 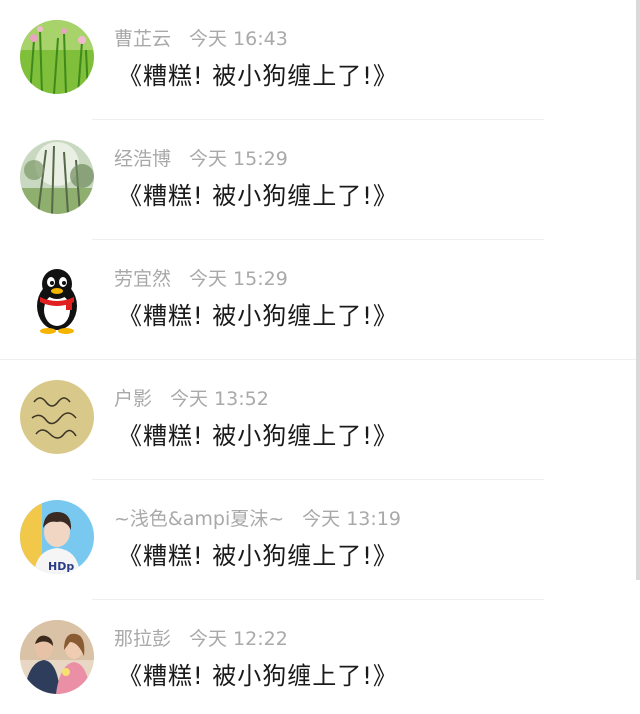 I want to click on user-name: 那拉彭, so click(x=142, y=639).